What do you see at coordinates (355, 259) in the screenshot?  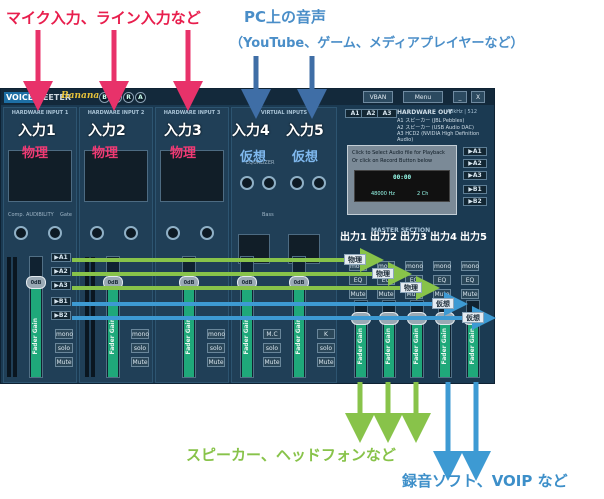 I see `bus-tag-1: 物理` at bounding box center [355, 259].